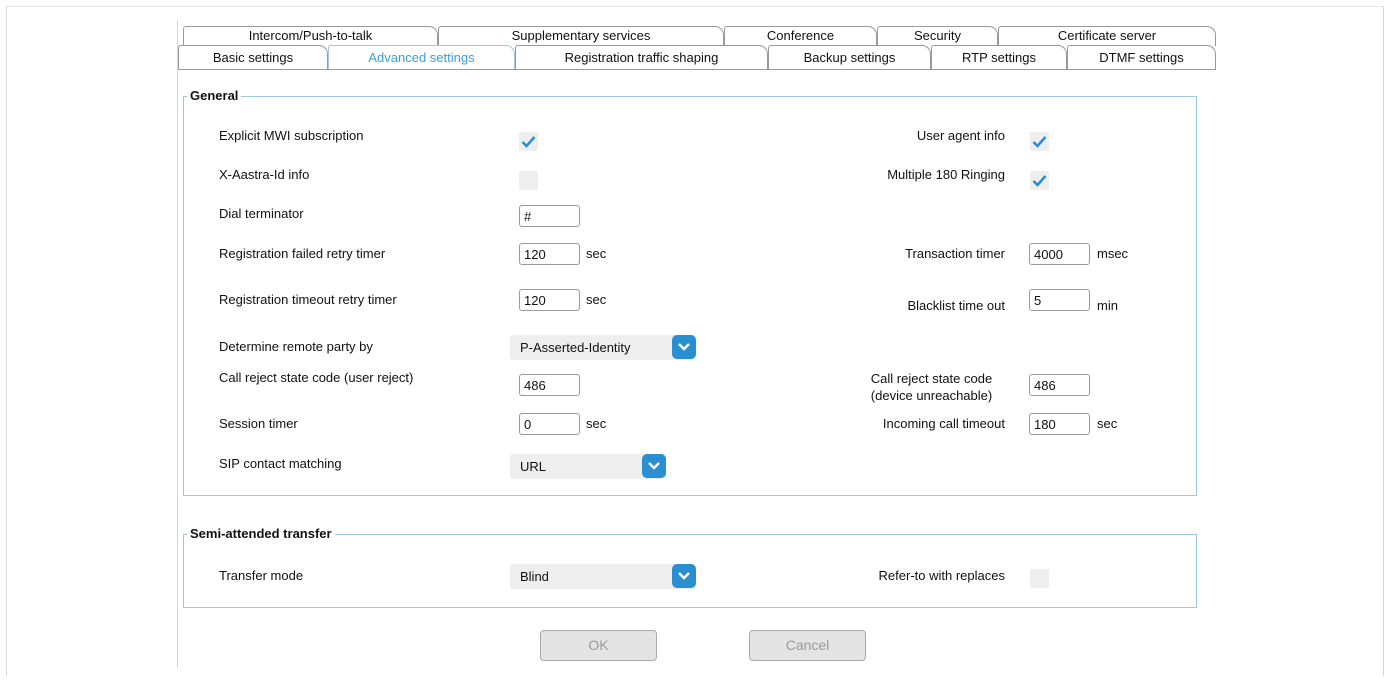  What do you see at coordinates (588, 466) in the screenshot?
I see `sip-contact-select: URL` at bounding box center [588, 466].